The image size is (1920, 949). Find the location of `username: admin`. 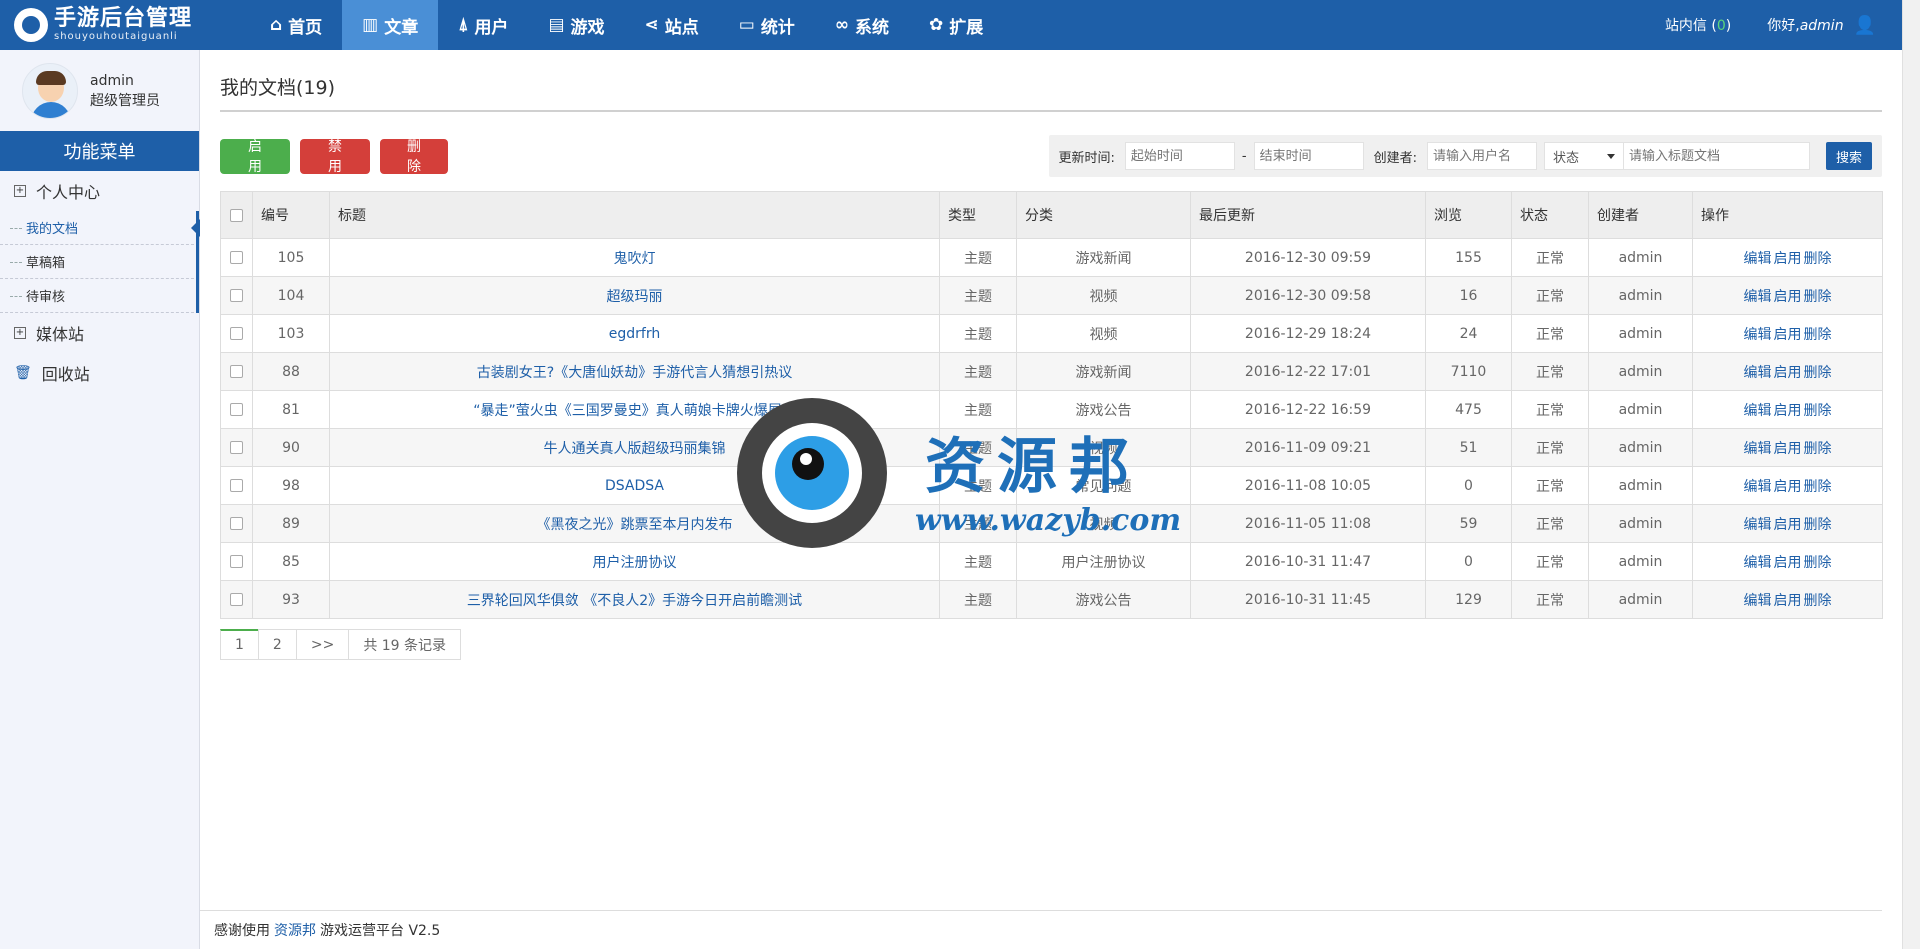

username: admin is located at coordinates (1821, 26).